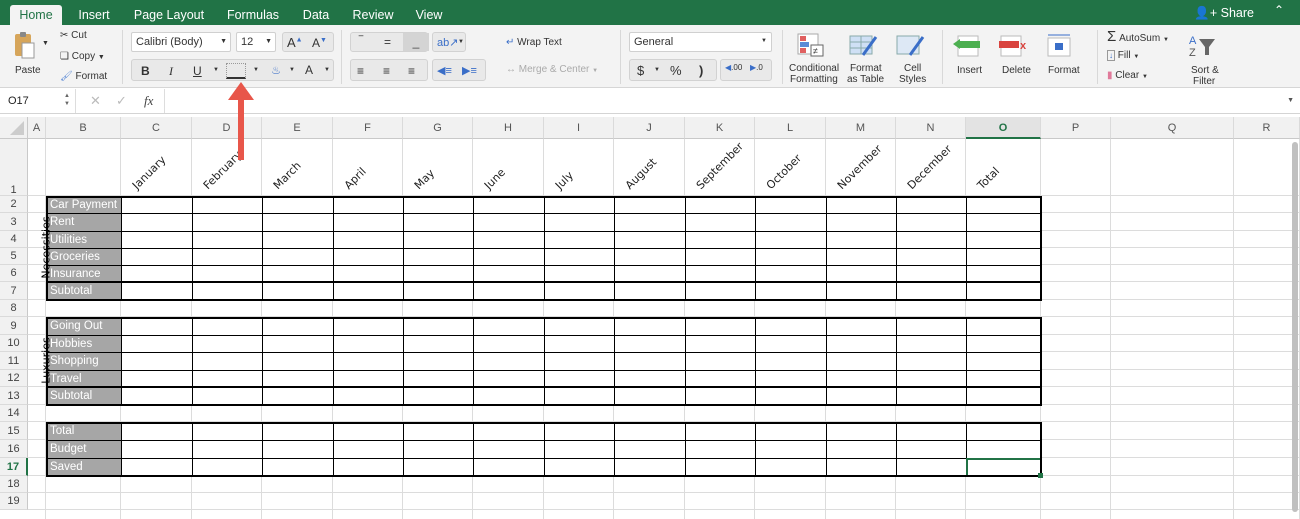 The width and height of the screenshot is (1300, 519). I want to click on paste-dropdown-icon: ▼, so click(45, 43).